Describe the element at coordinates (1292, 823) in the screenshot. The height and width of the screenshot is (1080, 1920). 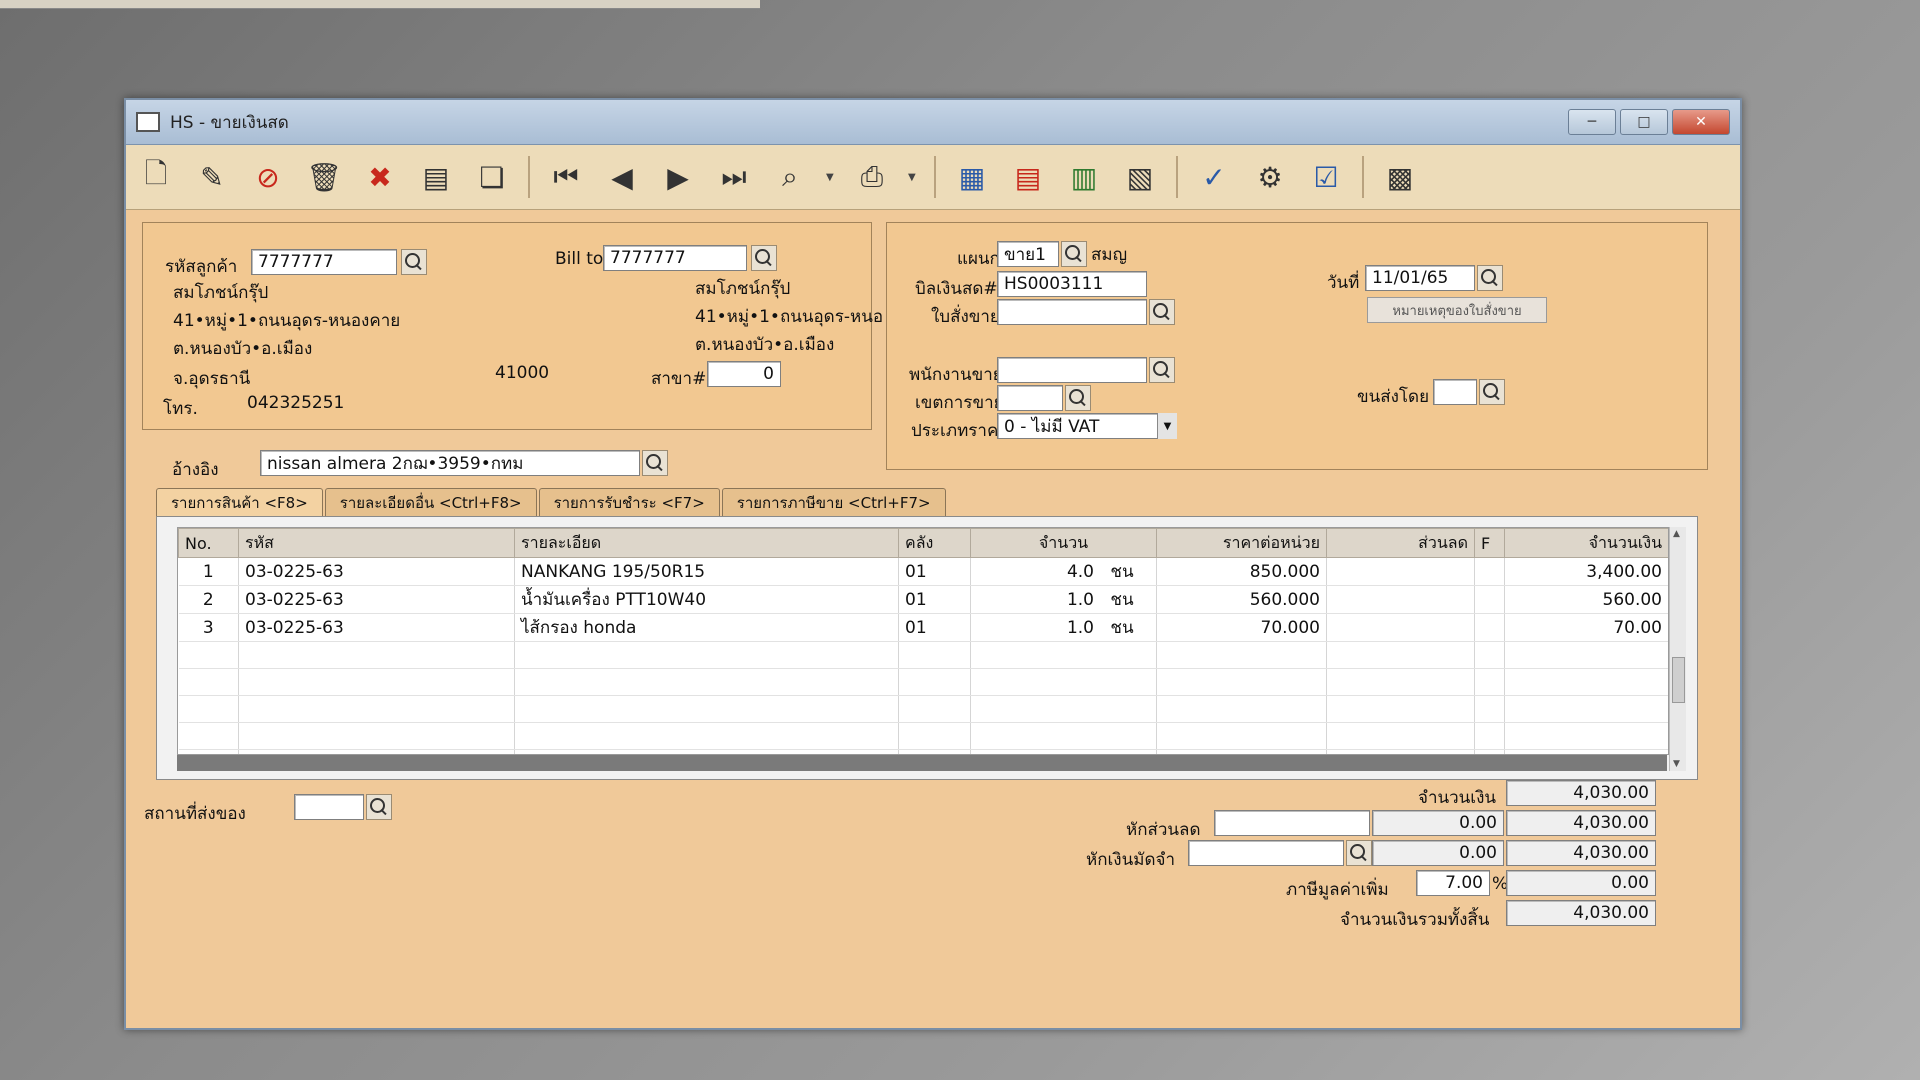
I see `discount-input` at that location.